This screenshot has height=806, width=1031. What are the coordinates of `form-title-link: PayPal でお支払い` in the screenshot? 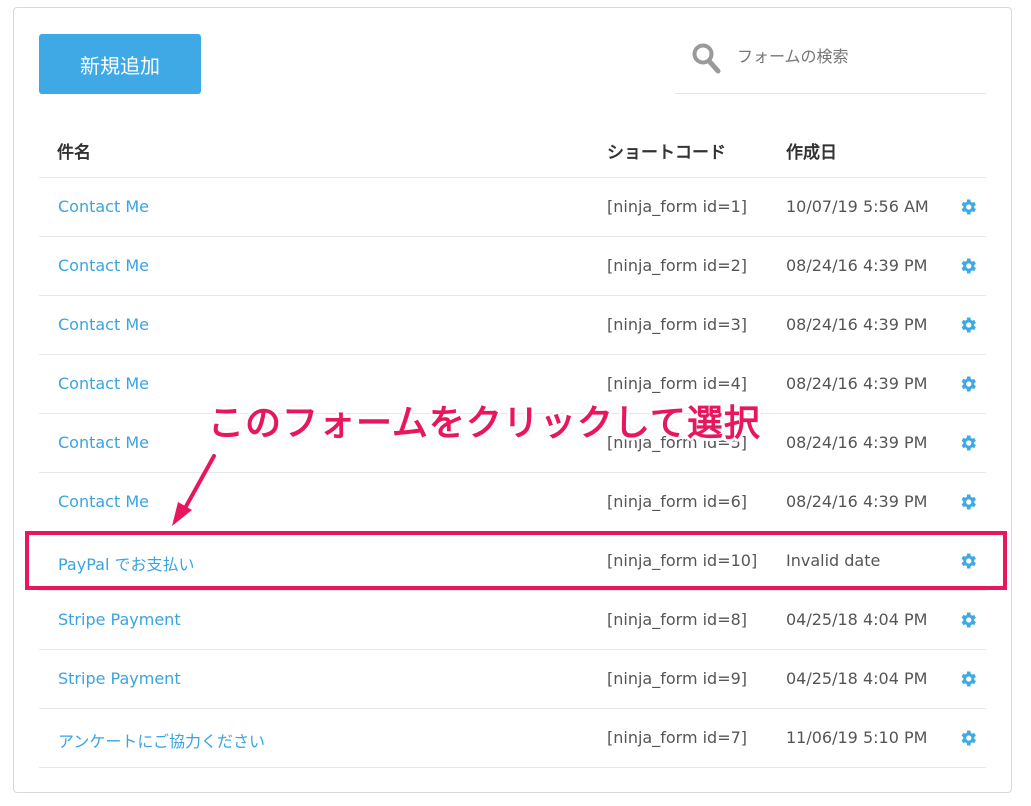 It's located at (126, 563).